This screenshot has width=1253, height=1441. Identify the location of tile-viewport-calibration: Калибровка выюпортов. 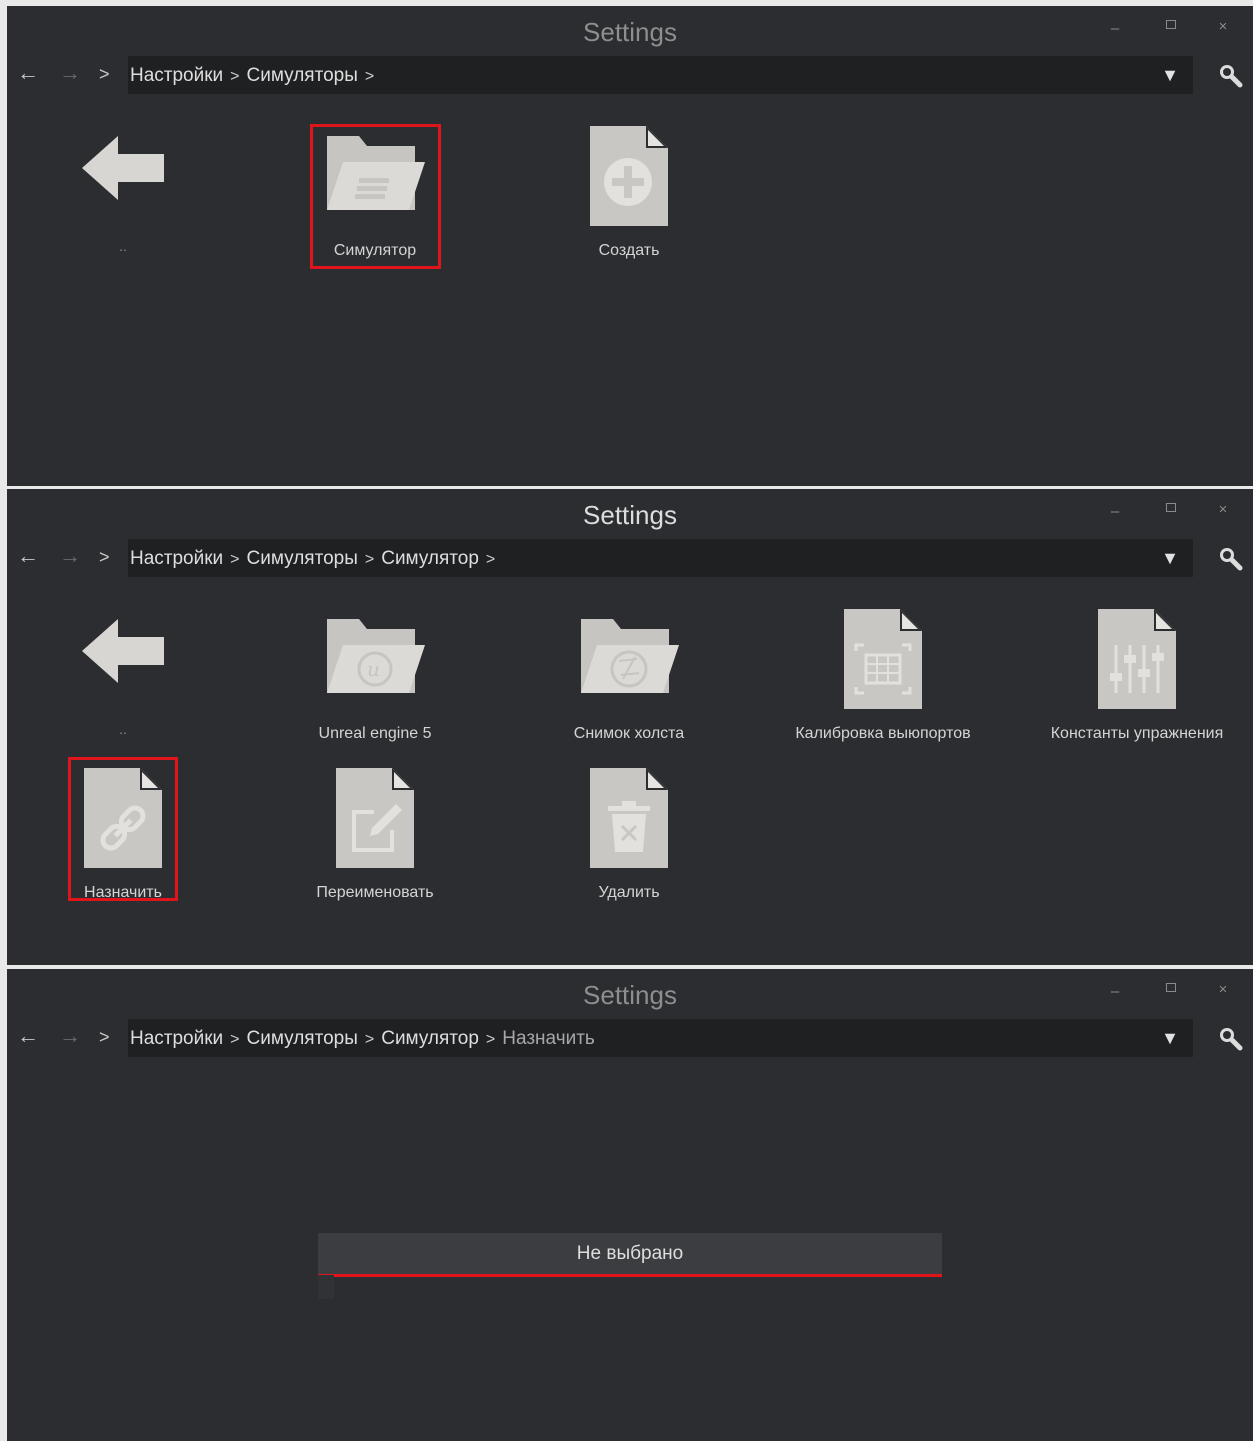
(883, 674).